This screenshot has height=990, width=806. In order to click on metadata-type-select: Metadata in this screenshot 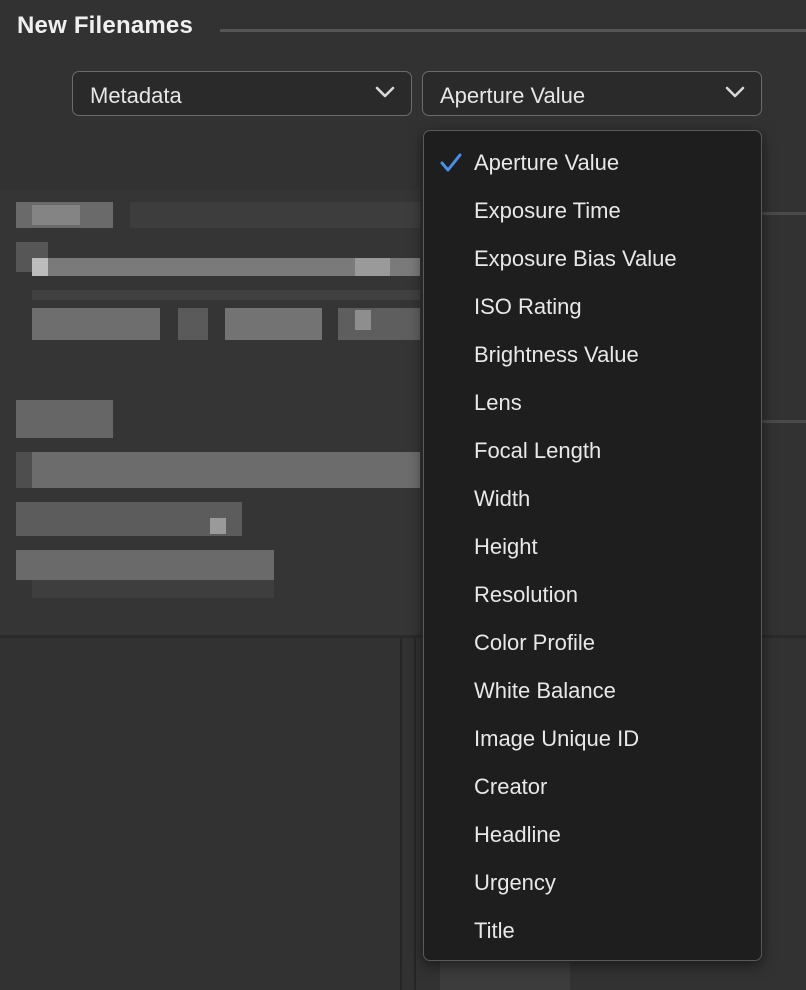, I will do `click(242, 93)`.